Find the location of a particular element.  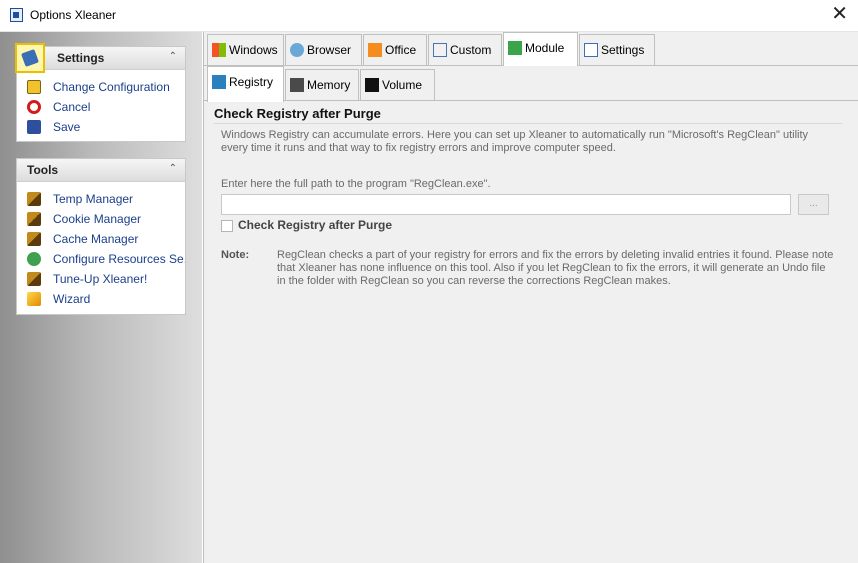

wizard-label: Wizard is located at coordinates (72, 299).